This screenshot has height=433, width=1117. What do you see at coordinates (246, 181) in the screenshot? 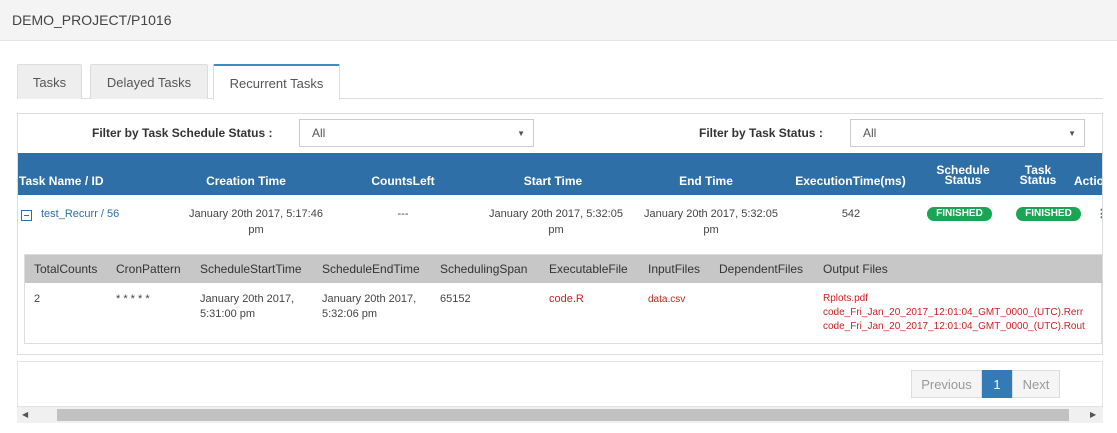
I see `col-creation-time: Creation Time` at bounding box center [246, 181].